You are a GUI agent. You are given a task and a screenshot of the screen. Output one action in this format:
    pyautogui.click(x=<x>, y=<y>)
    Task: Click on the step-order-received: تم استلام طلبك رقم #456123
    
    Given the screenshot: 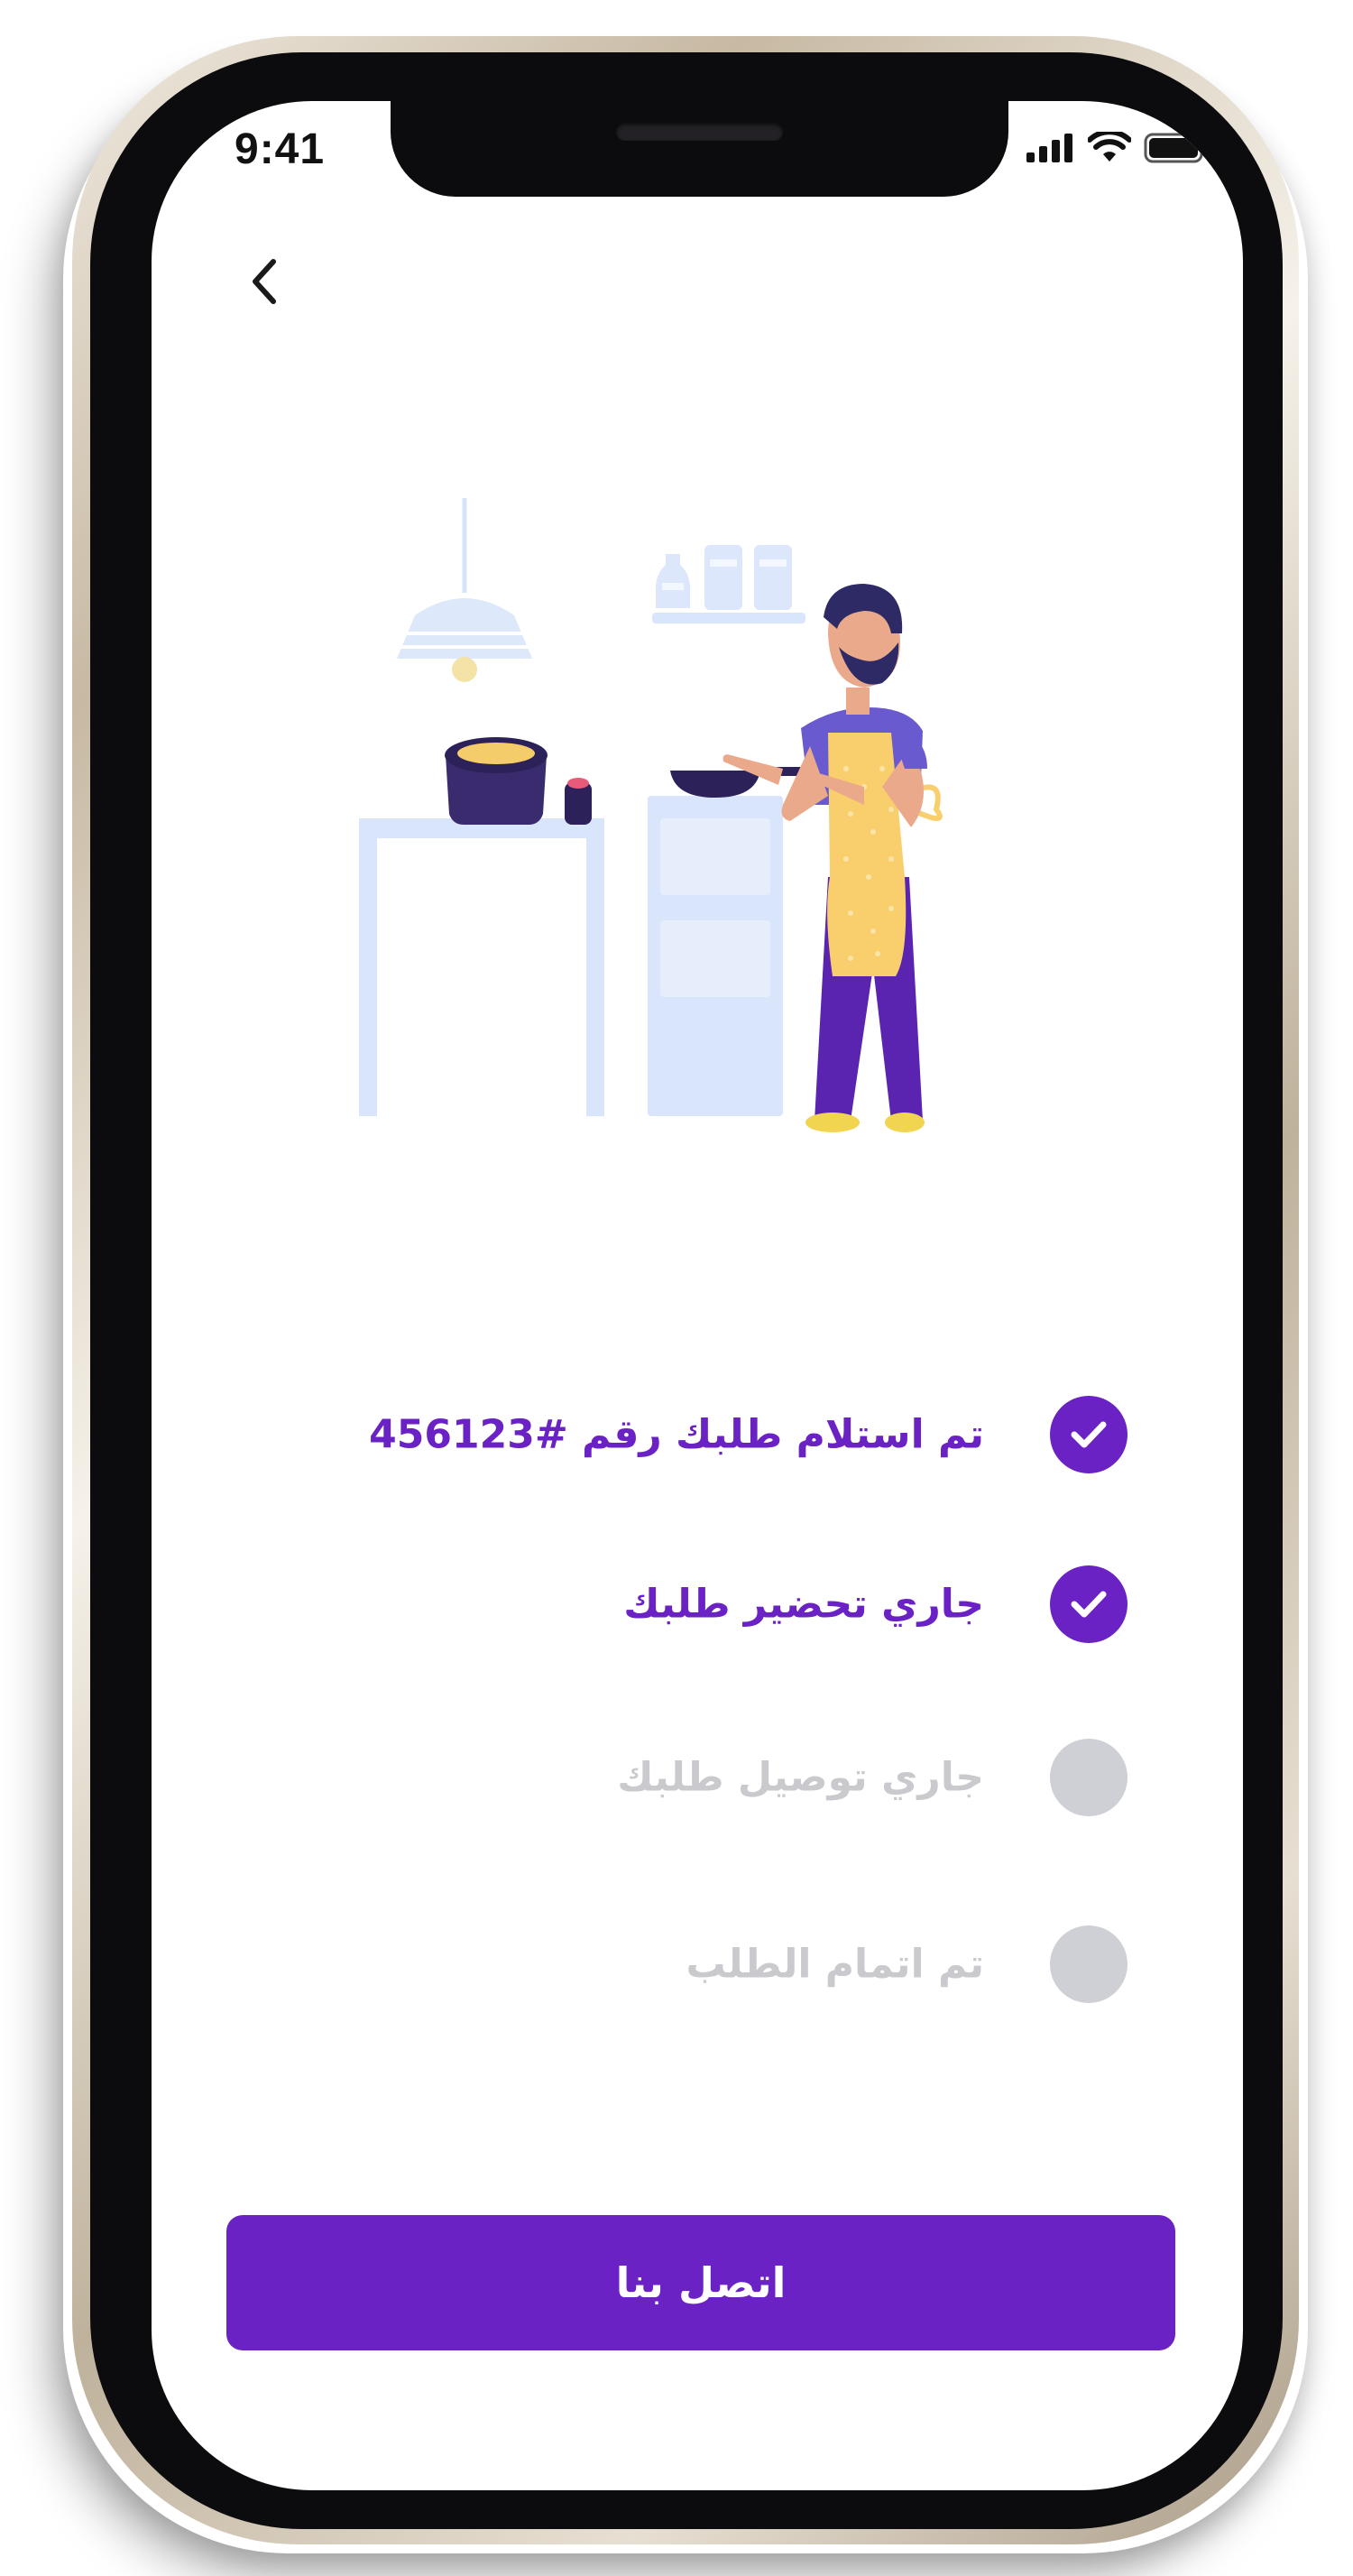 What is the action you would take?
    pyautogui.click(x=697, y=1435)
    